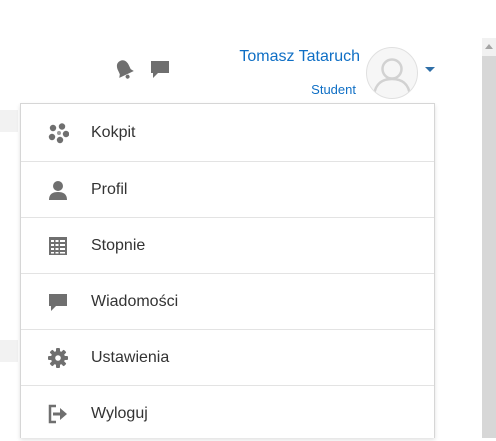 Image resolution: width=496 pixels, height=441 pixels. I want to click on menu-item-stopnie: Stopnie, so click(227, 245).